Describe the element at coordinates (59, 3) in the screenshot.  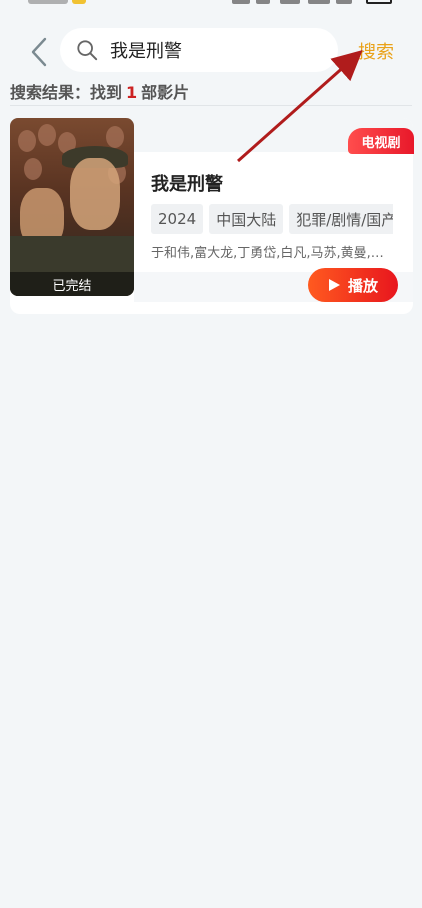
I see `status-bar-left` at that location.